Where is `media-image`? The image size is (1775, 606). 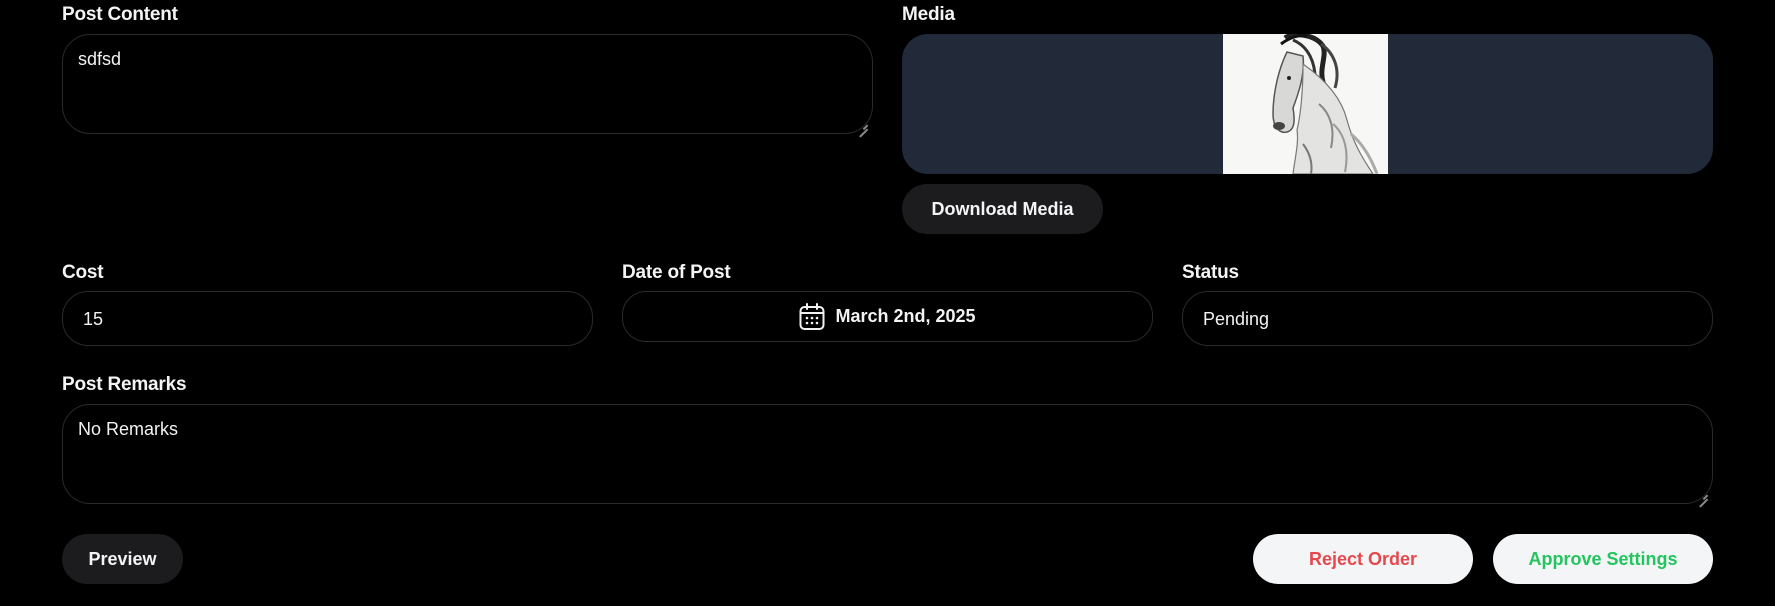
media-image is located at coordinates (1305, 104).